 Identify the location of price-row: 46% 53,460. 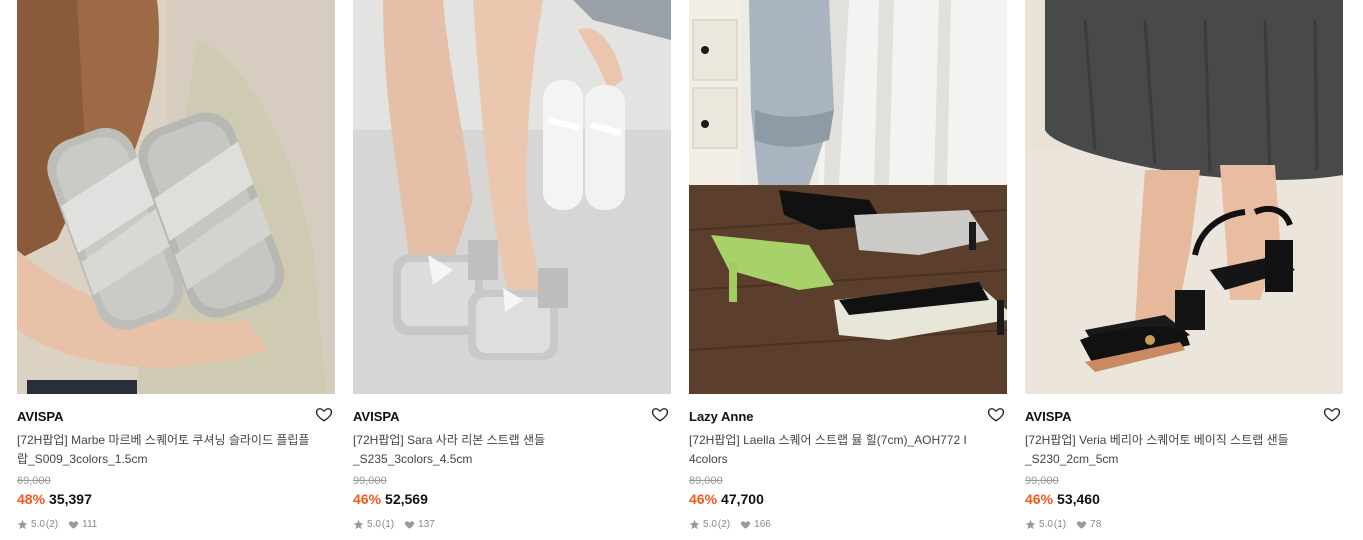
(1062, 499).